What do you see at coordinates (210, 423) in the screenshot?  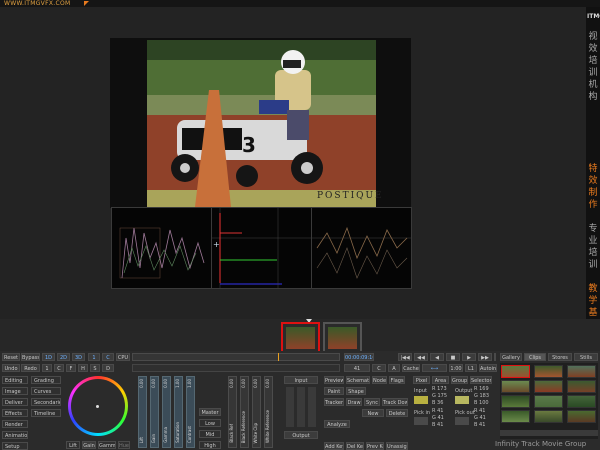 I see `low-button: Low` at bounding box center [210, 423].